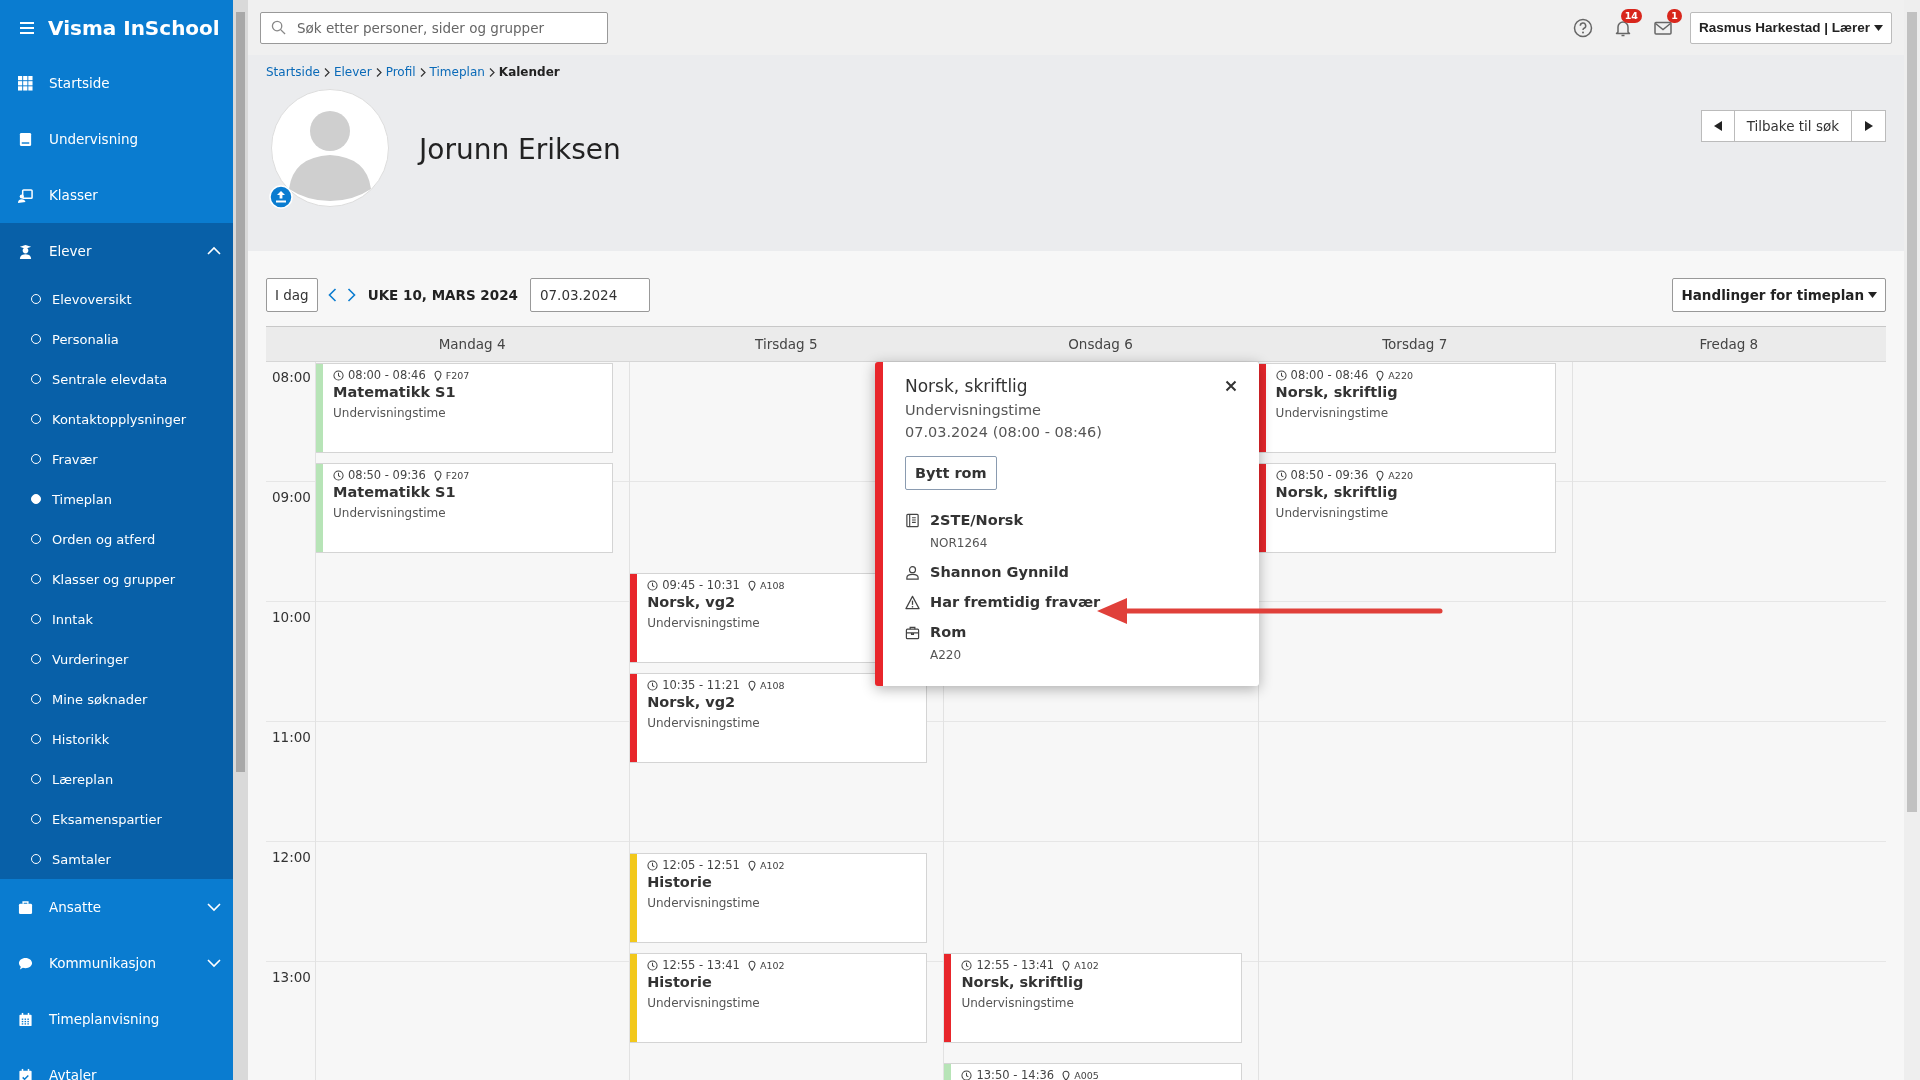 Image resolution: width=1920 pixels, height=1080 pixels. Describe the element at coordinates (679, 882) in the screenshot. I see `event-title: Historie` at that location.